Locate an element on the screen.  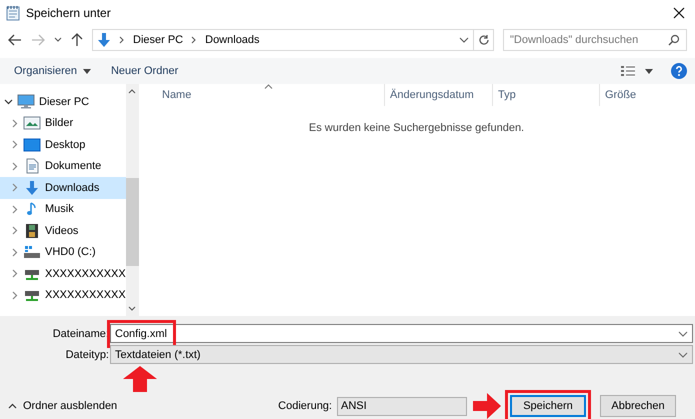
folder-tree-item: Dieser PC is located at coordinates (63, 101).